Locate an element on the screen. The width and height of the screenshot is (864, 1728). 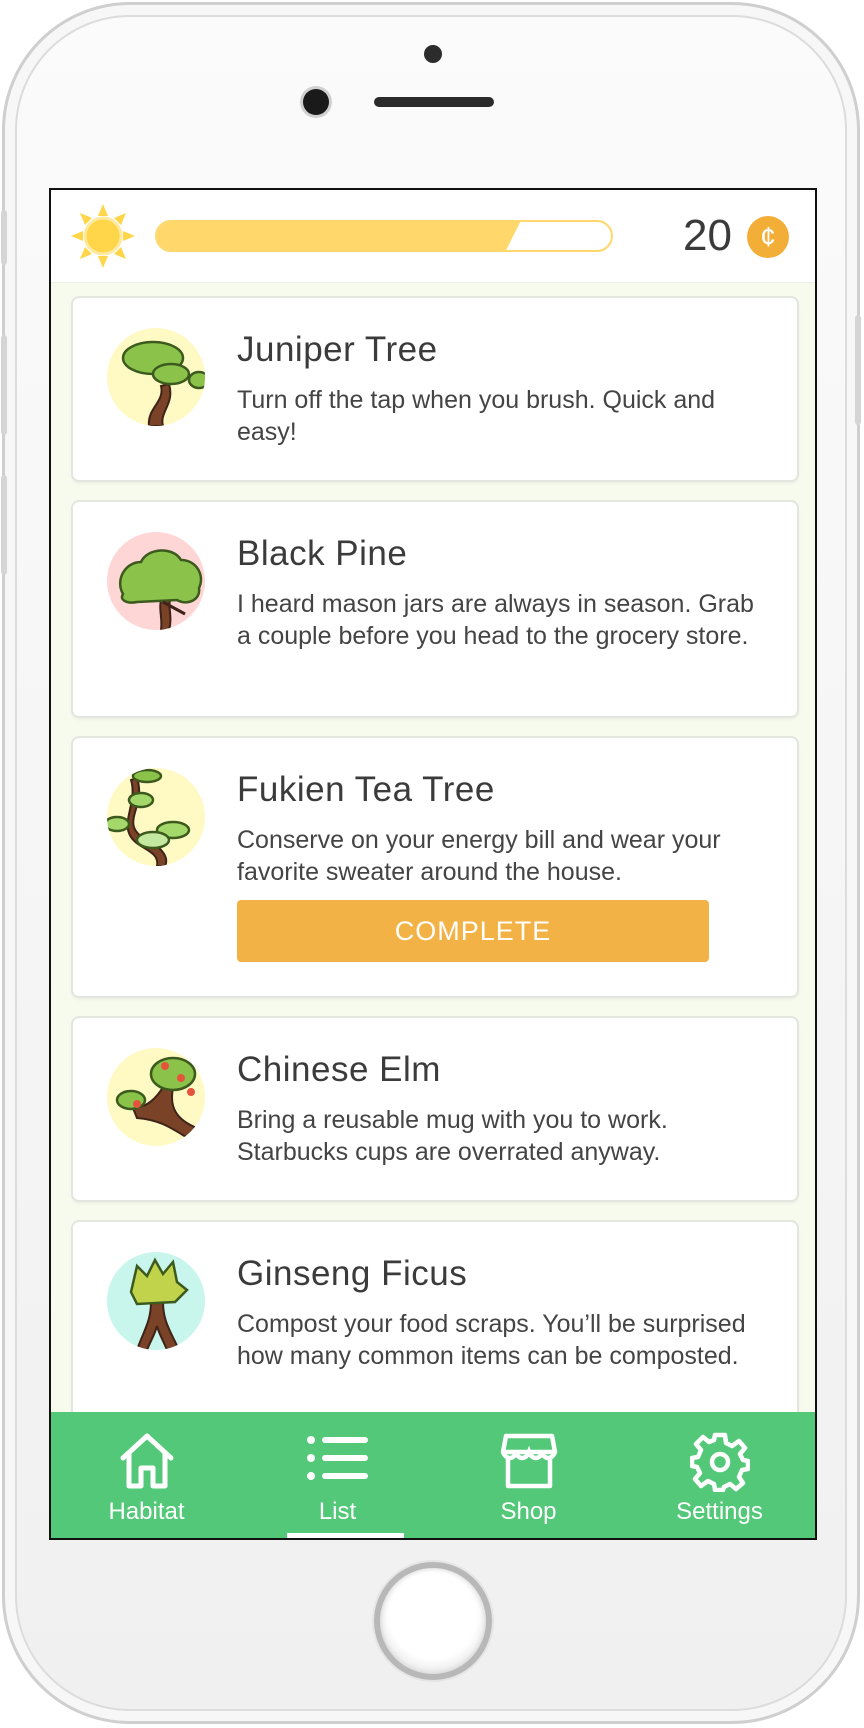
ginseng-ficus-icon is located at coordinates (156, 1301).